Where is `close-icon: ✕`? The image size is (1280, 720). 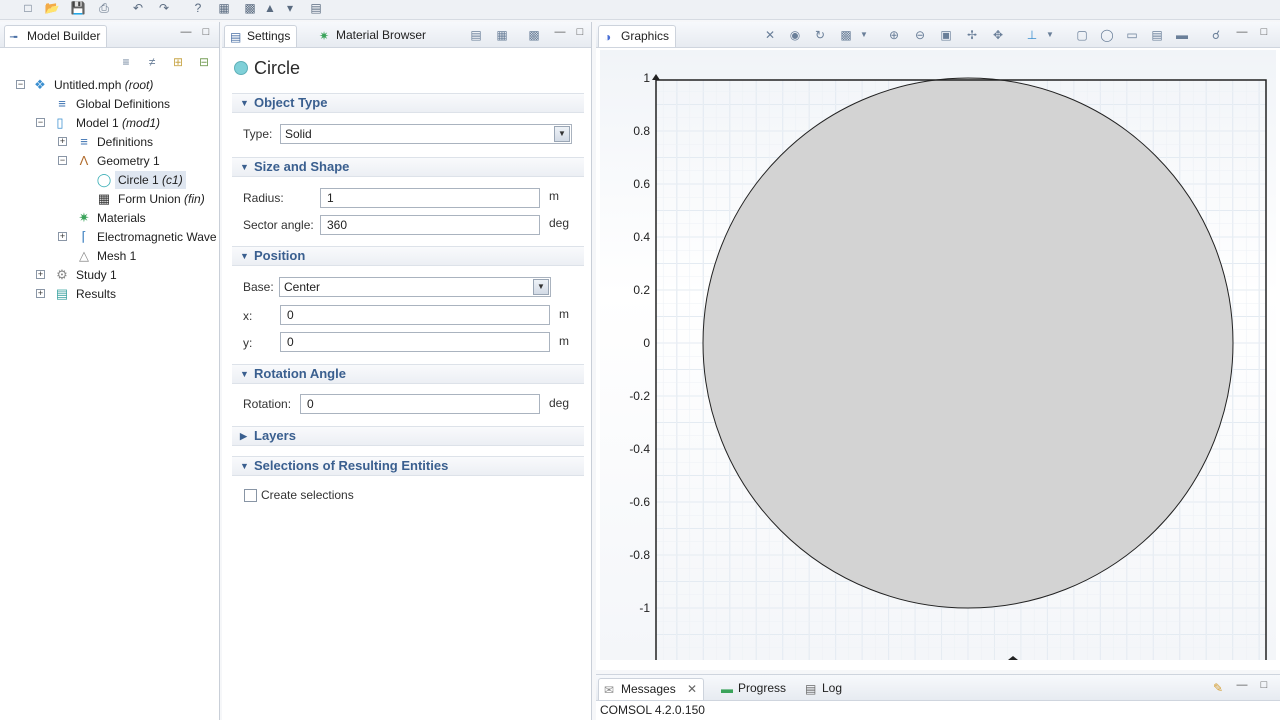
close-icon: ✕ is located at coordinates (692, 689).